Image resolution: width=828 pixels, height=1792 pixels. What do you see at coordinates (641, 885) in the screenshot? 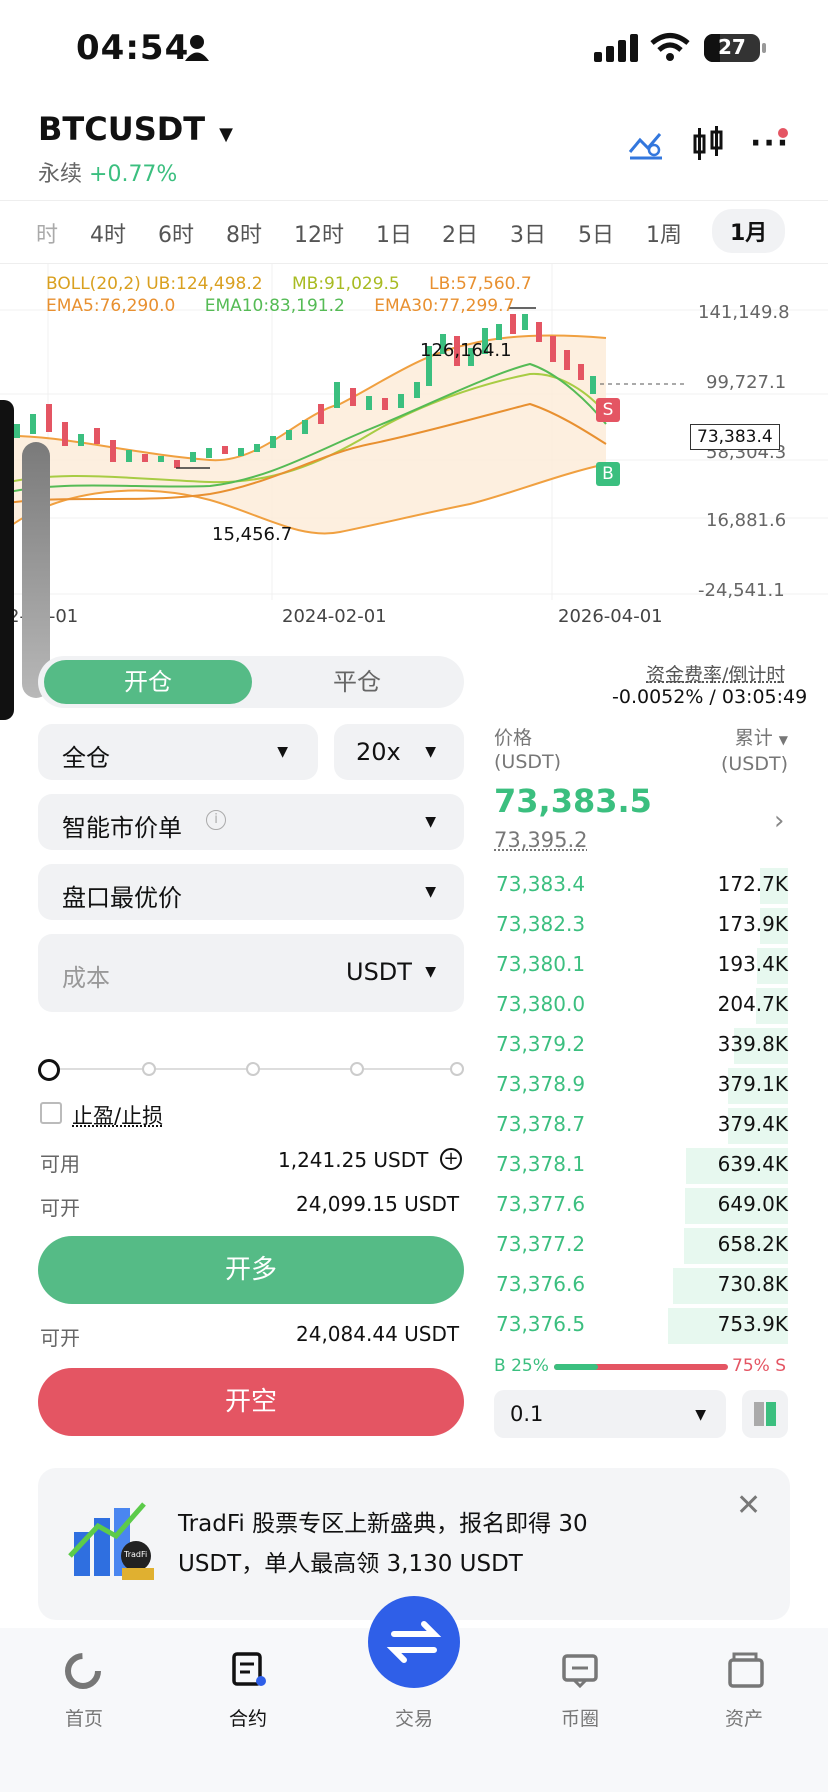
I see `orderbook-row: 73,383.4 172.7K` at bounding box center [641, 885].